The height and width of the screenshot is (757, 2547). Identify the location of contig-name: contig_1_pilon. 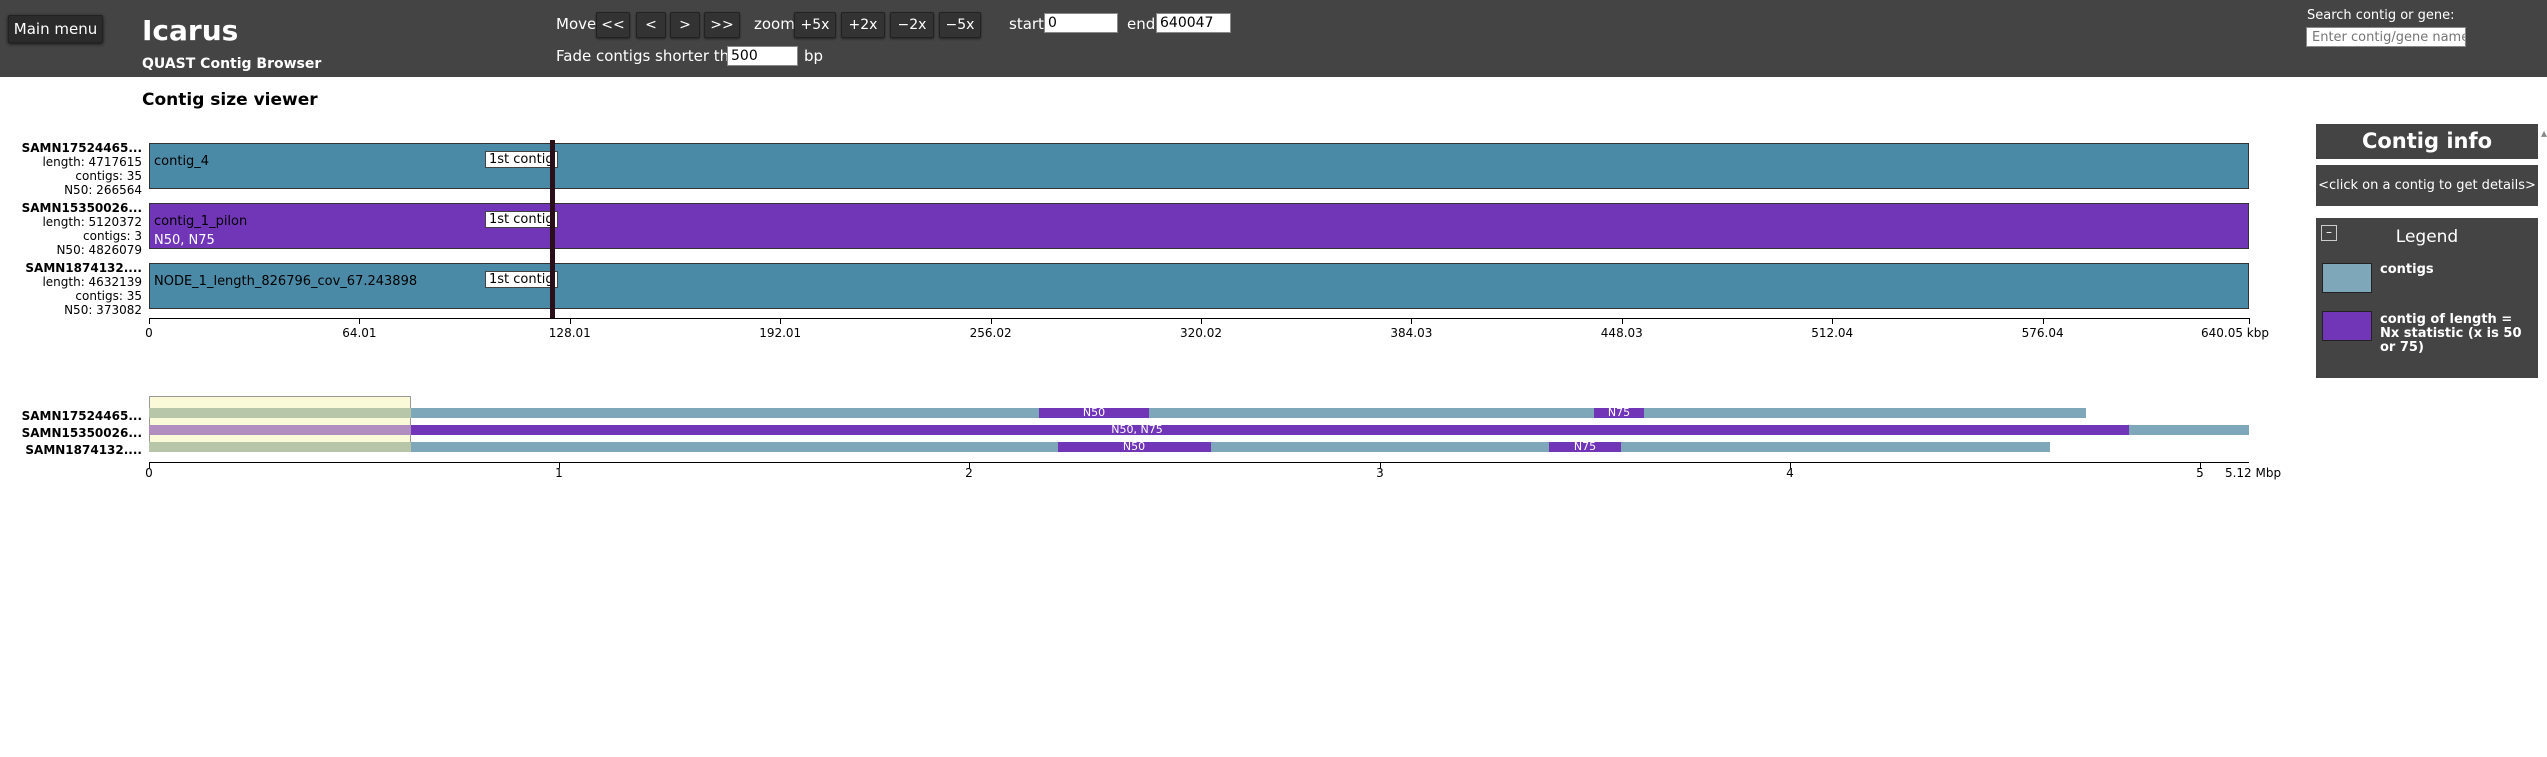
(201, 221).